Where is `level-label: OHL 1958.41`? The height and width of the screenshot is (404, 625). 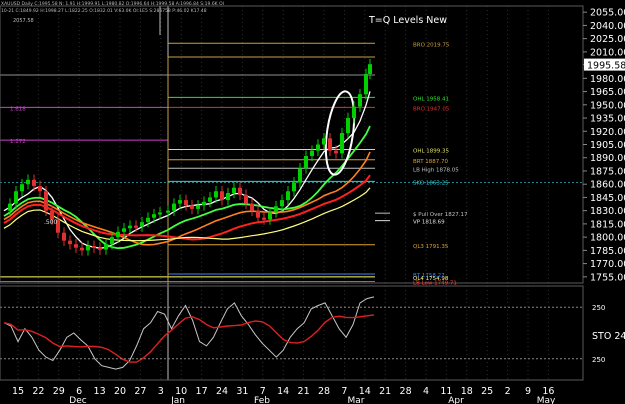
level-label: OHL 1958.41 is located at coordinates (431, 99).